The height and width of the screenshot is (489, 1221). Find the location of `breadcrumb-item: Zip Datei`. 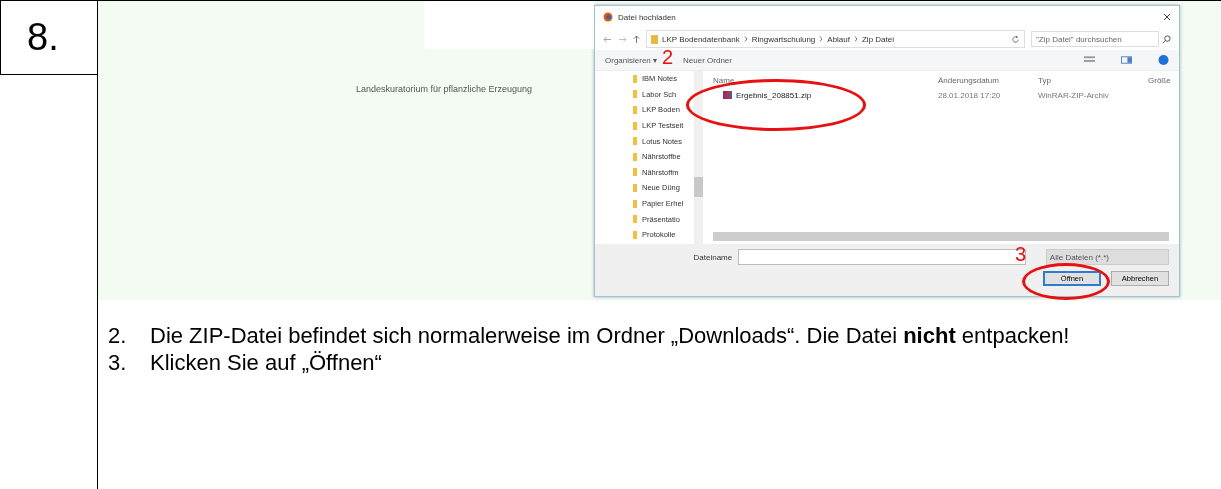

breadcrumb-item: Zip Datei is located at coordinates (878, 39).